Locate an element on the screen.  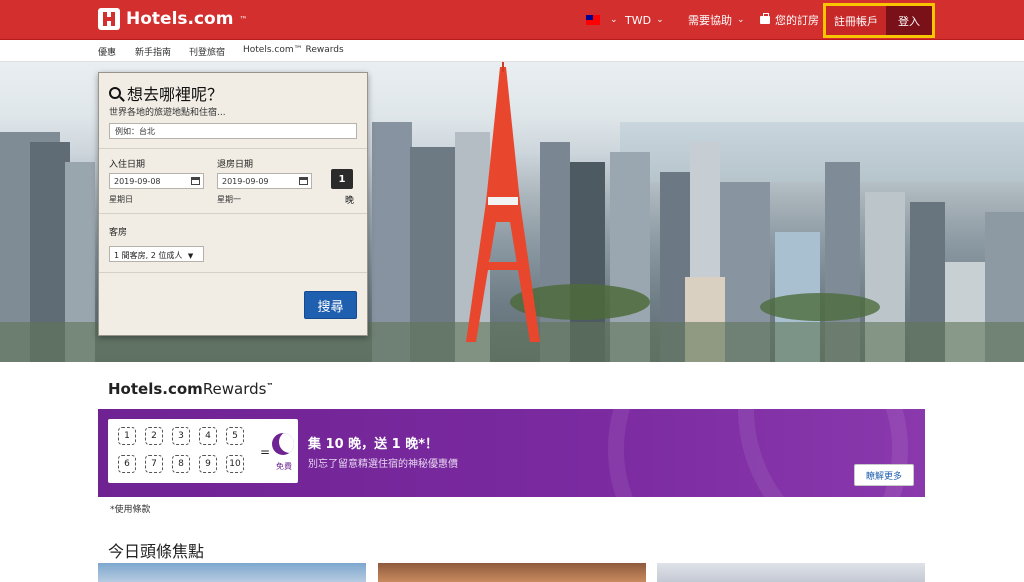
rewards-logo-bold: Hotels.com is located at coordinates (155, 389).